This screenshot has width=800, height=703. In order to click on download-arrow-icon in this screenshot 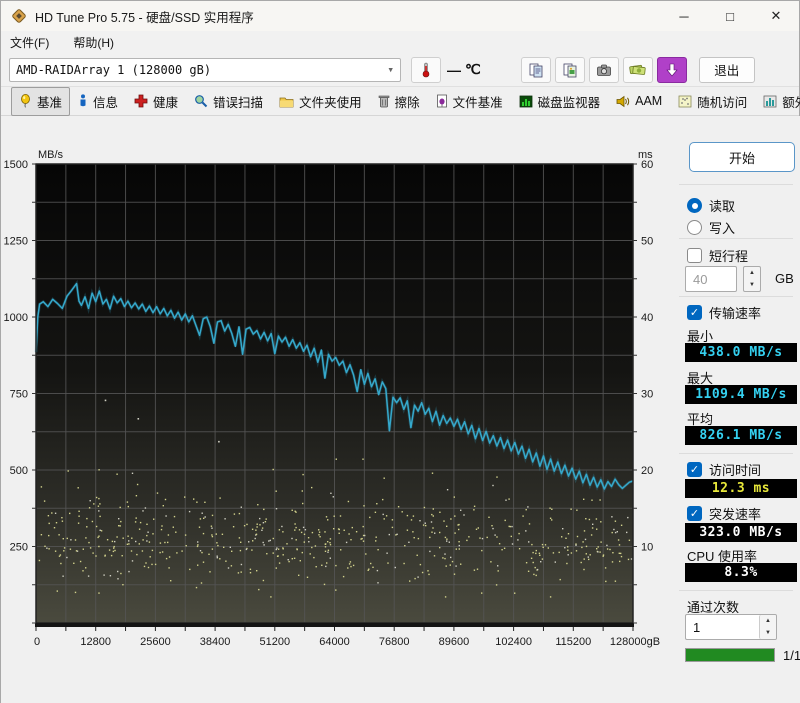, I will do `click(672, 69)`.